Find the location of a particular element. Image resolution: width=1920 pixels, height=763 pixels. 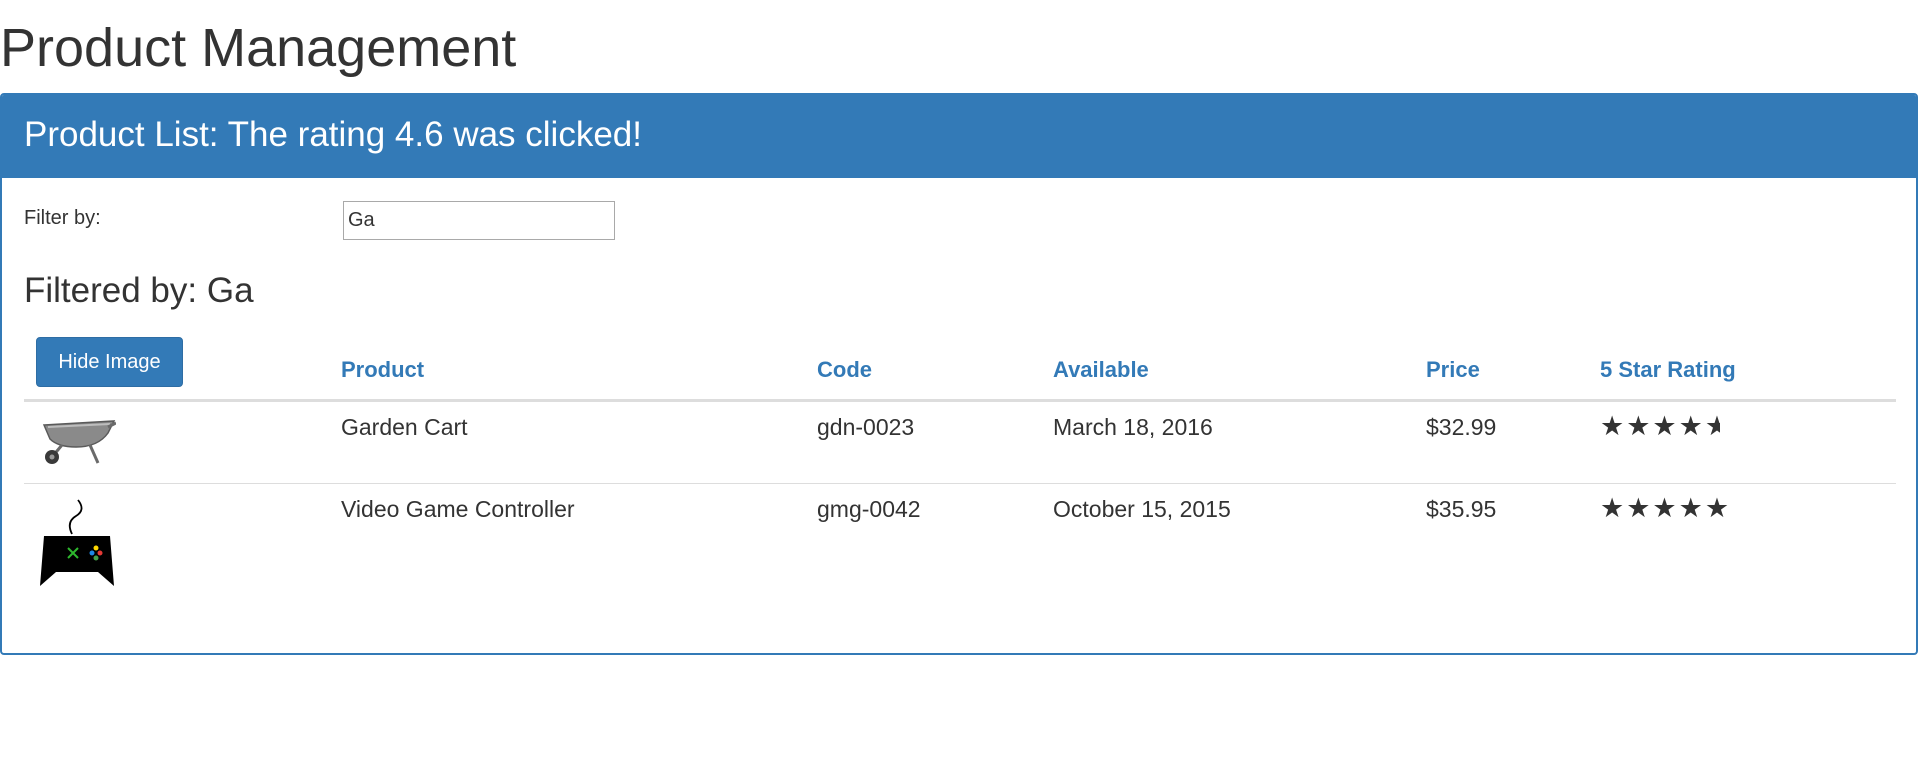

page-title: Product Management is located at coordinates (258, 48).